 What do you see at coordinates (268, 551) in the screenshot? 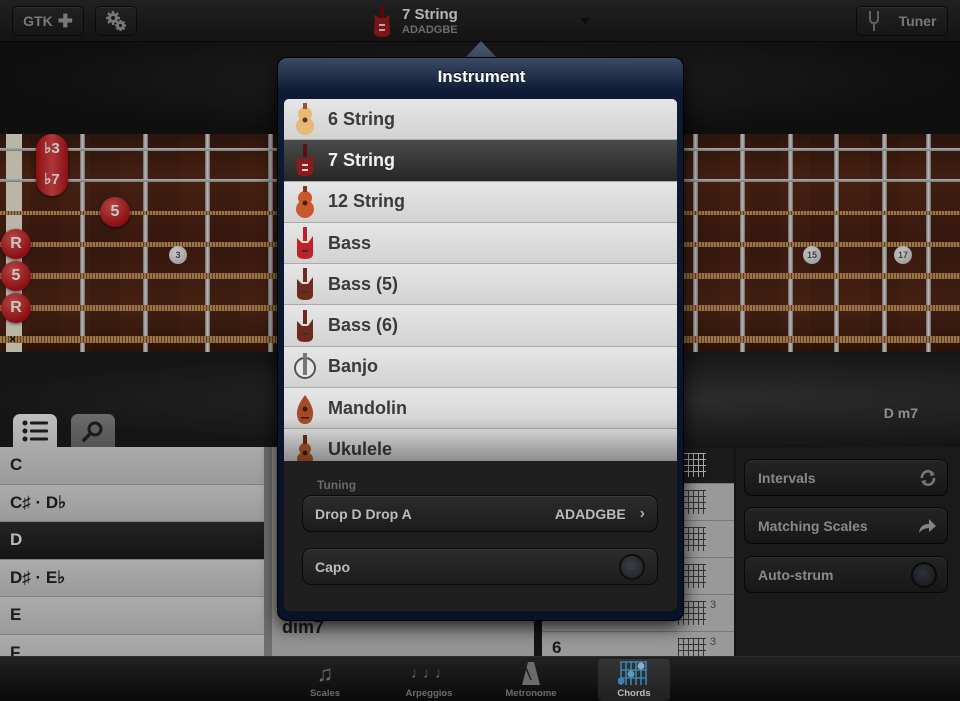
I see `scrollbar` at bounding box center [268, 551].